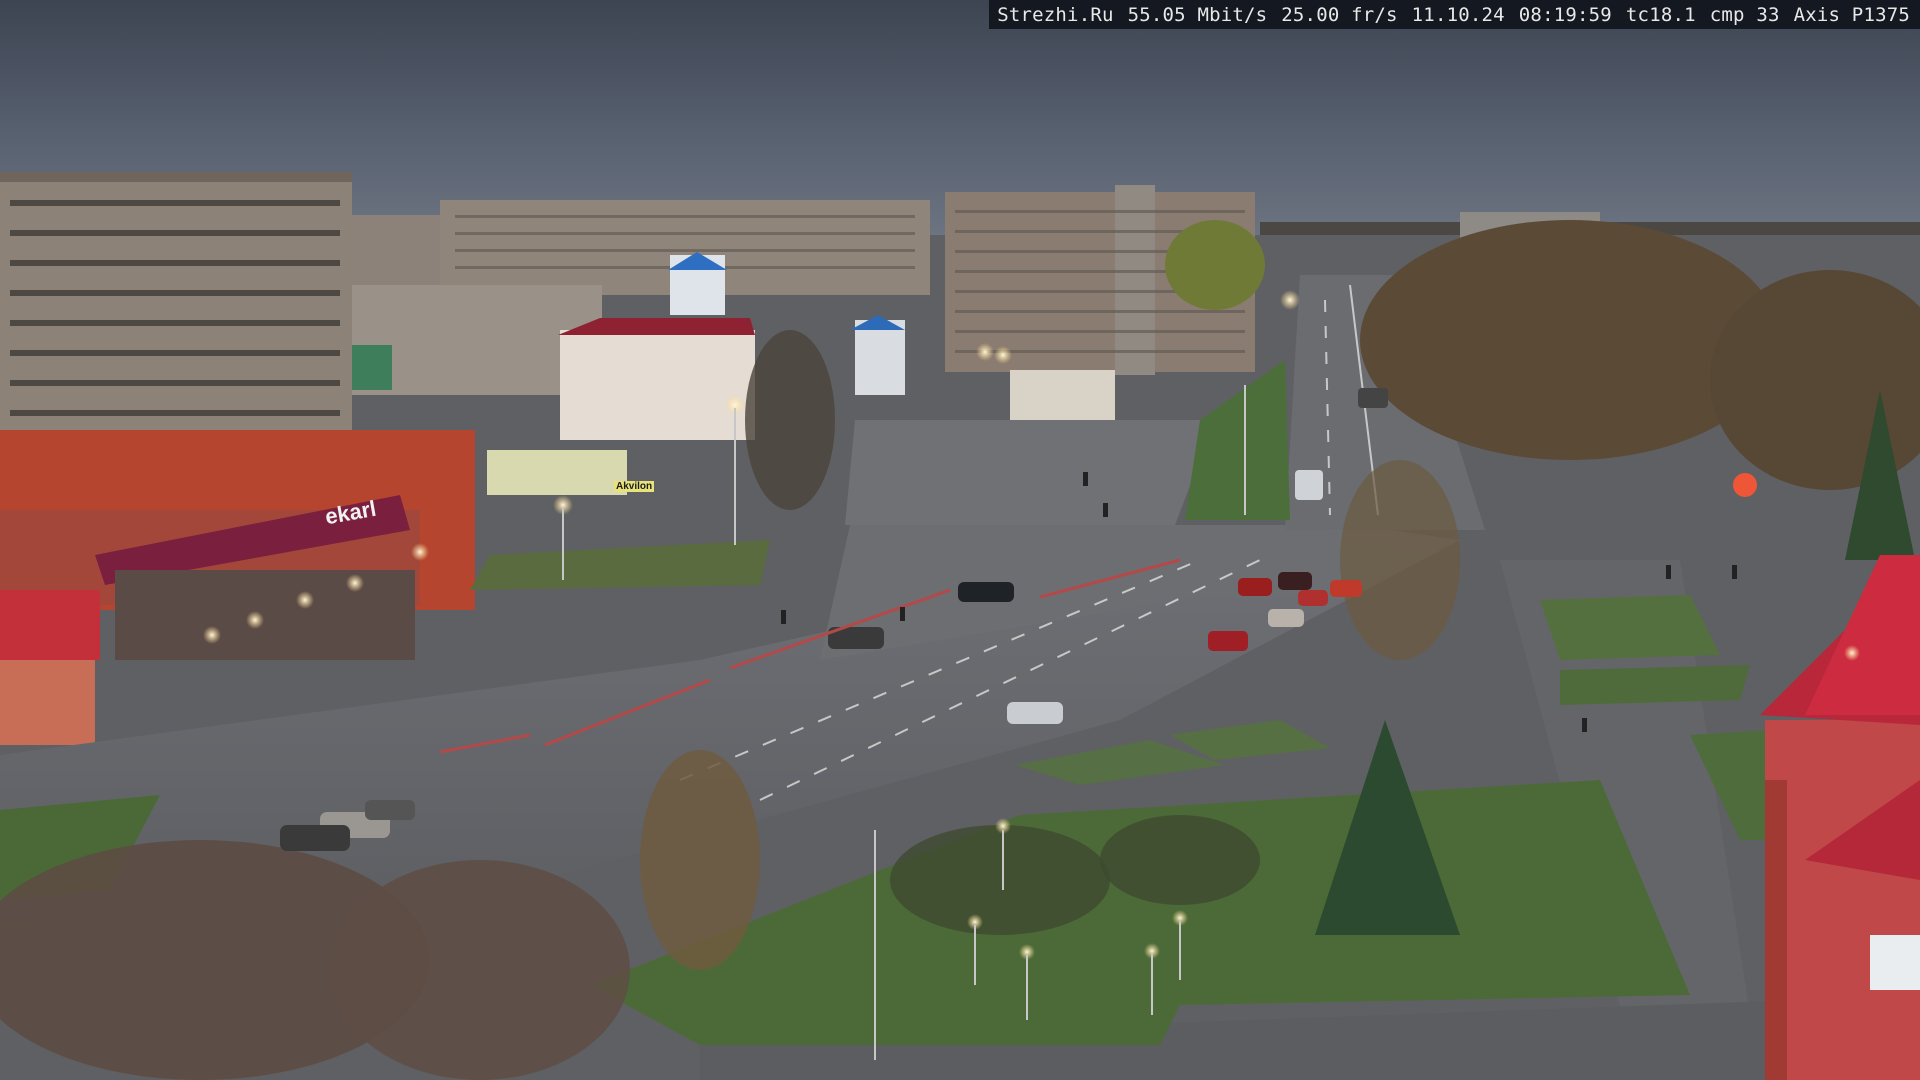  What do you see at coordinates (1660, 14) in the screenshot?
I see `overlay-tc: tc18.1` at bounding box center [1660, 14].